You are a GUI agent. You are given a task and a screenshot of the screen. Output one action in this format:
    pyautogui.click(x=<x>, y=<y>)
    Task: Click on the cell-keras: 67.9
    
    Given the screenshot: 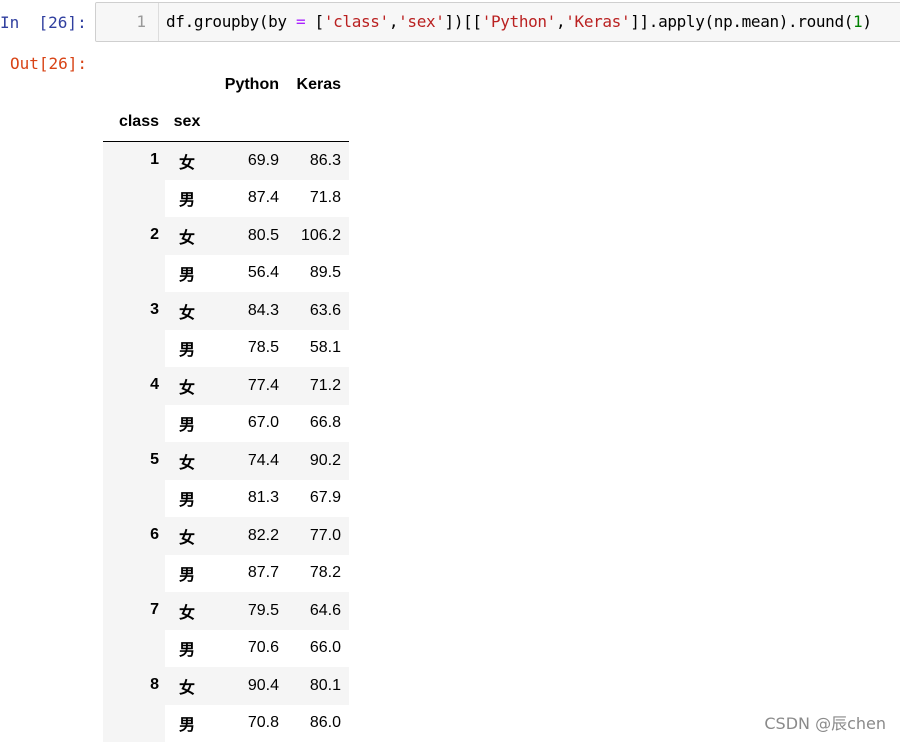 What is the action you would take?
    pyautogui.click(x=314, y=498)
    